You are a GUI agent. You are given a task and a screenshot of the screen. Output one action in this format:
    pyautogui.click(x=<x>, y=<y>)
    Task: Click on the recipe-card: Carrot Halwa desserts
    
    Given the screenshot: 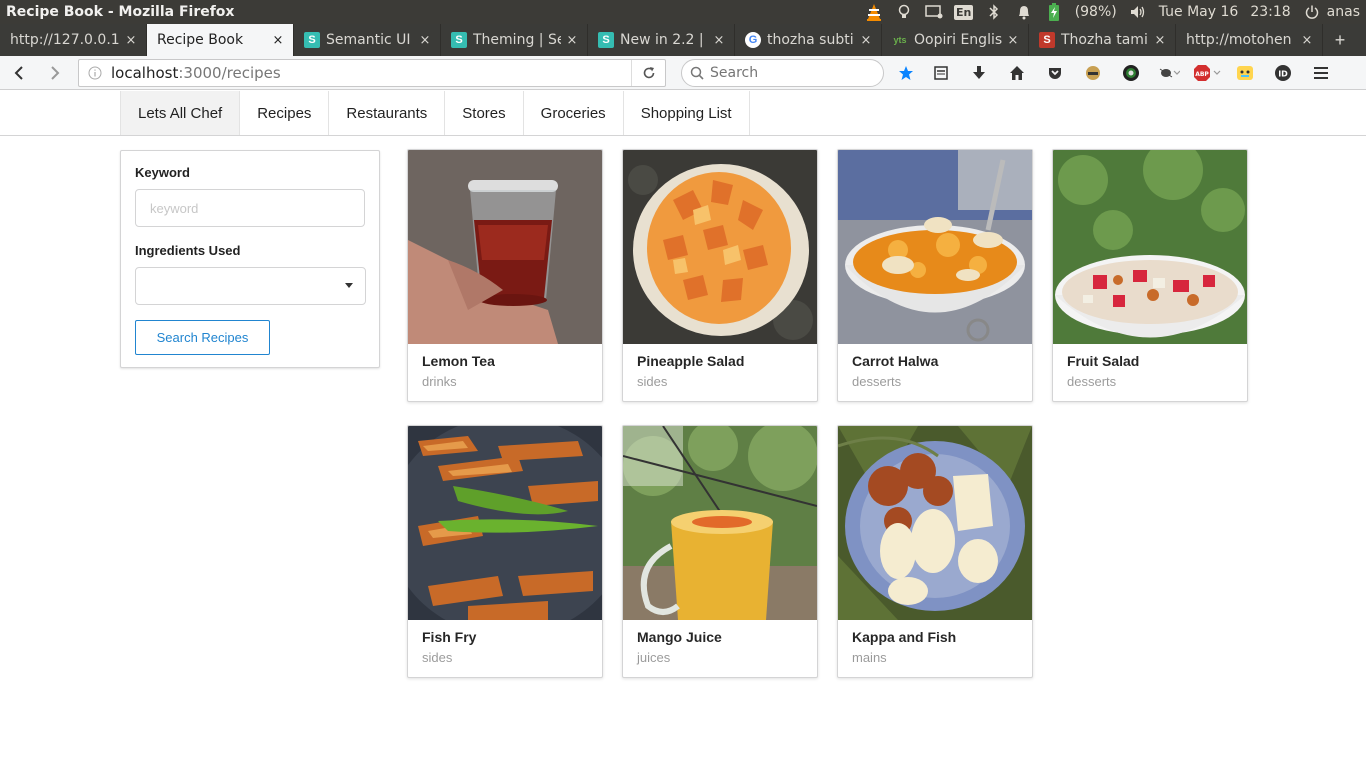 What is the action you would take?
    pyautogui.click(x=935, y=275)
    